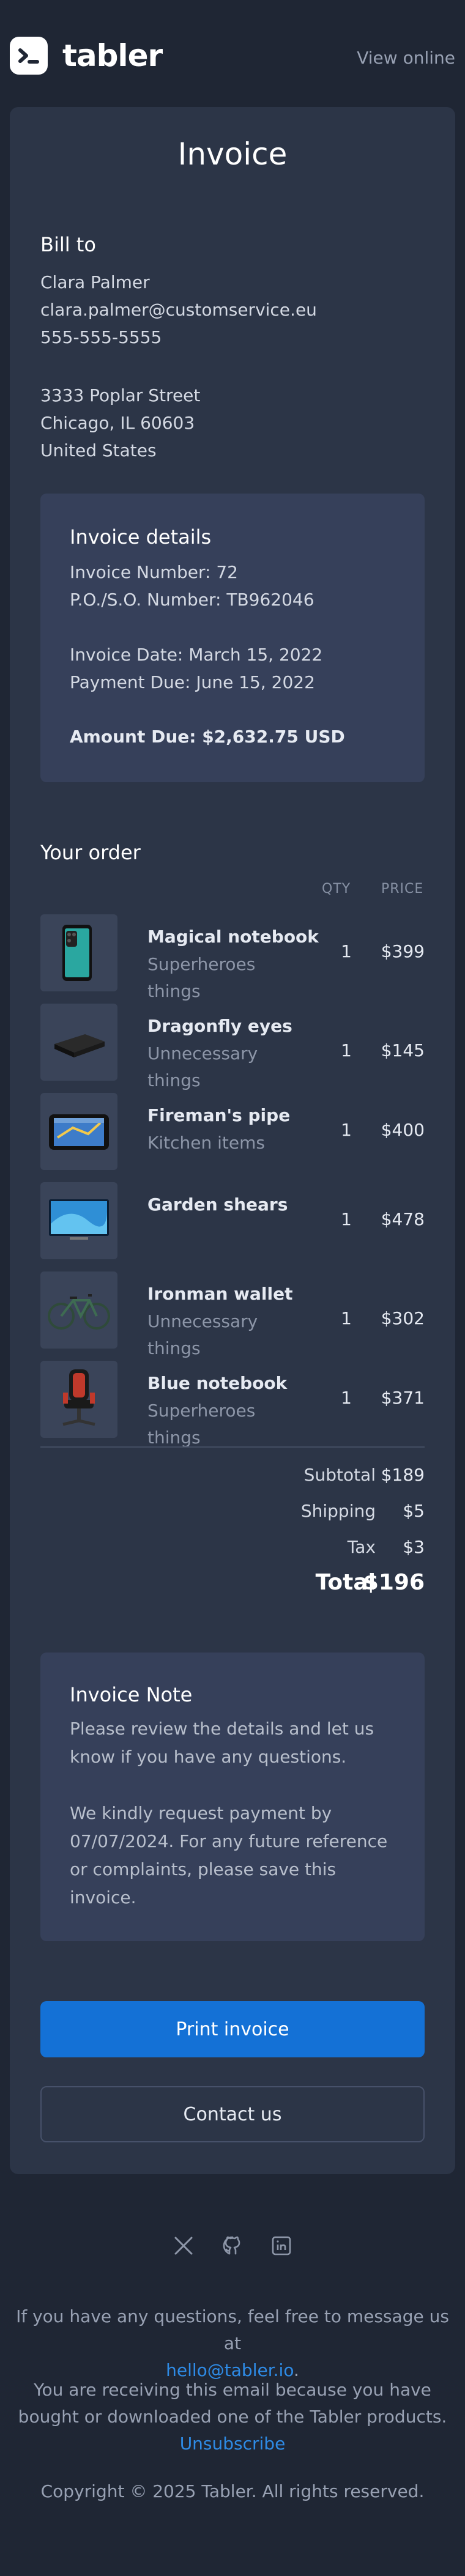 Image resolution: width=465 pixels, height=2576 pixels. What do you see at coordinates (336, 889) in the screenshot?
I see `qty-column-header: QTY` at bounding box center [336, 889].